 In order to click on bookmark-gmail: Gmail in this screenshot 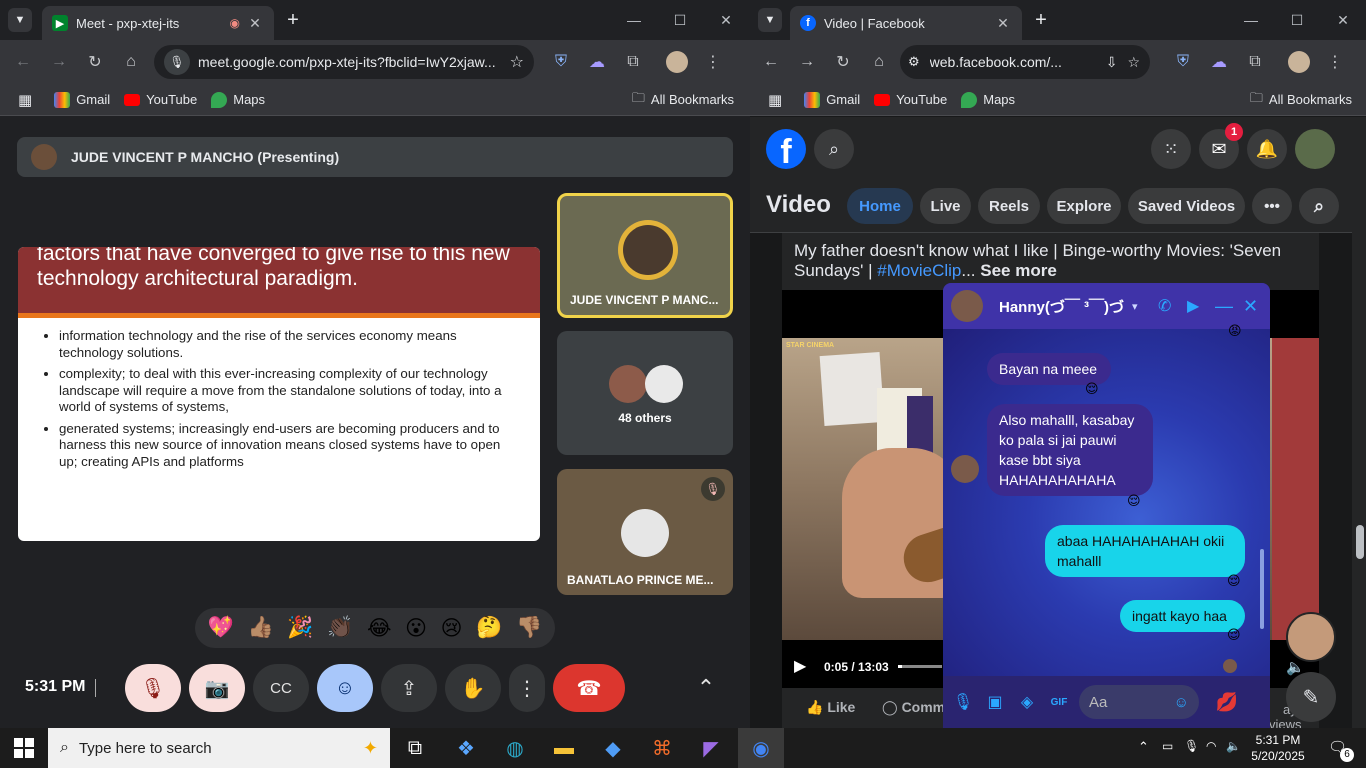, I will do `click(82, 99)`.